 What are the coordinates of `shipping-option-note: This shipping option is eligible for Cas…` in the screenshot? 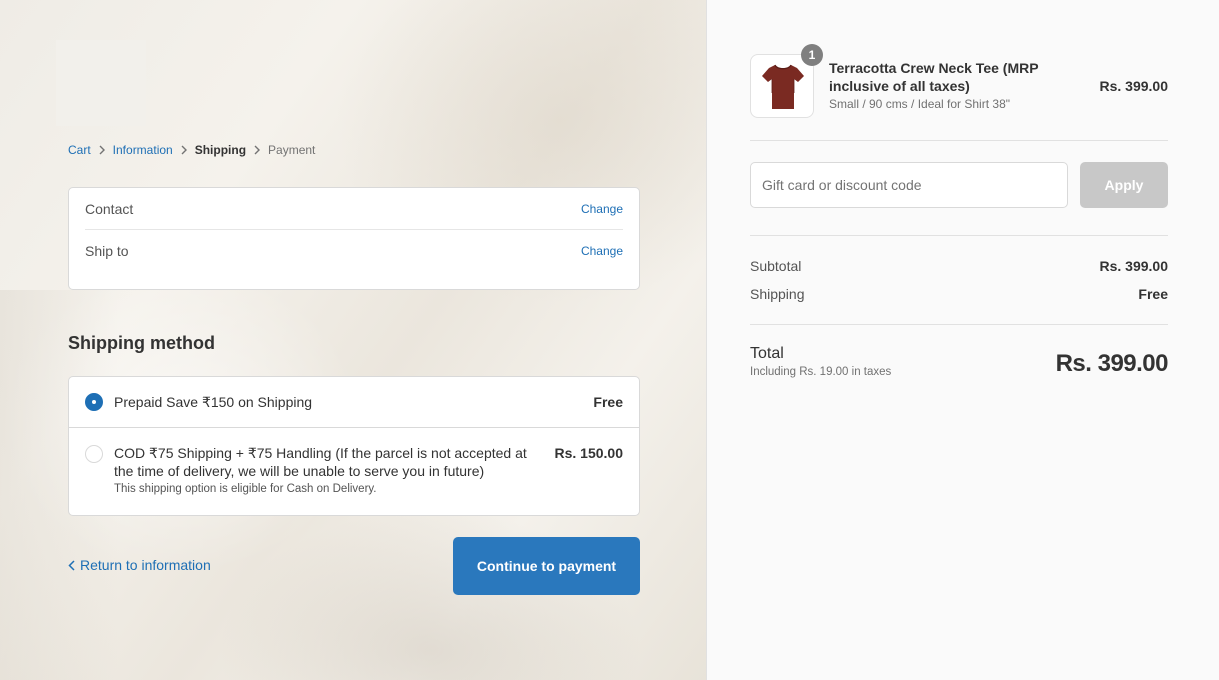 It's located at (245, 489).